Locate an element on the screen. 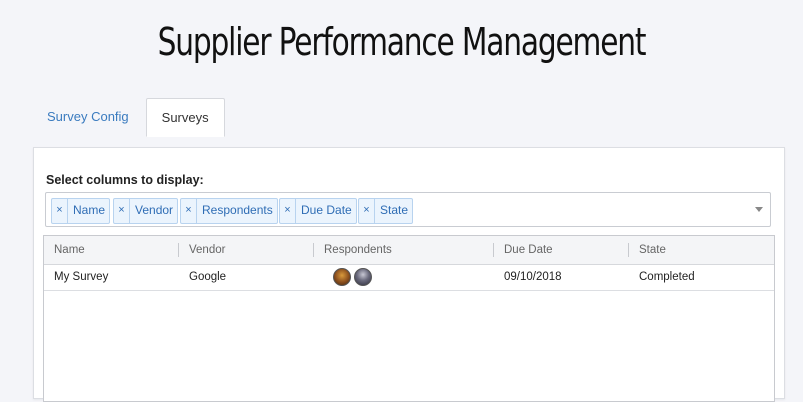 Image resolution: width=803 pixels, height=402 pixels. chevron-down-icon is located at coordinates (759, 209).